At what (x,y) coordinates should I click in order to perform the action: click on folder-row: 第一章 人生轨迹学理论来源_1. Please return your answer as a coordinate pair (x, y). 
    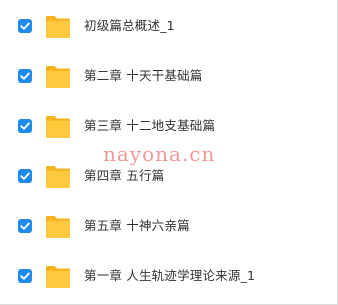
    Looking at the image, I should click on (168, 276).